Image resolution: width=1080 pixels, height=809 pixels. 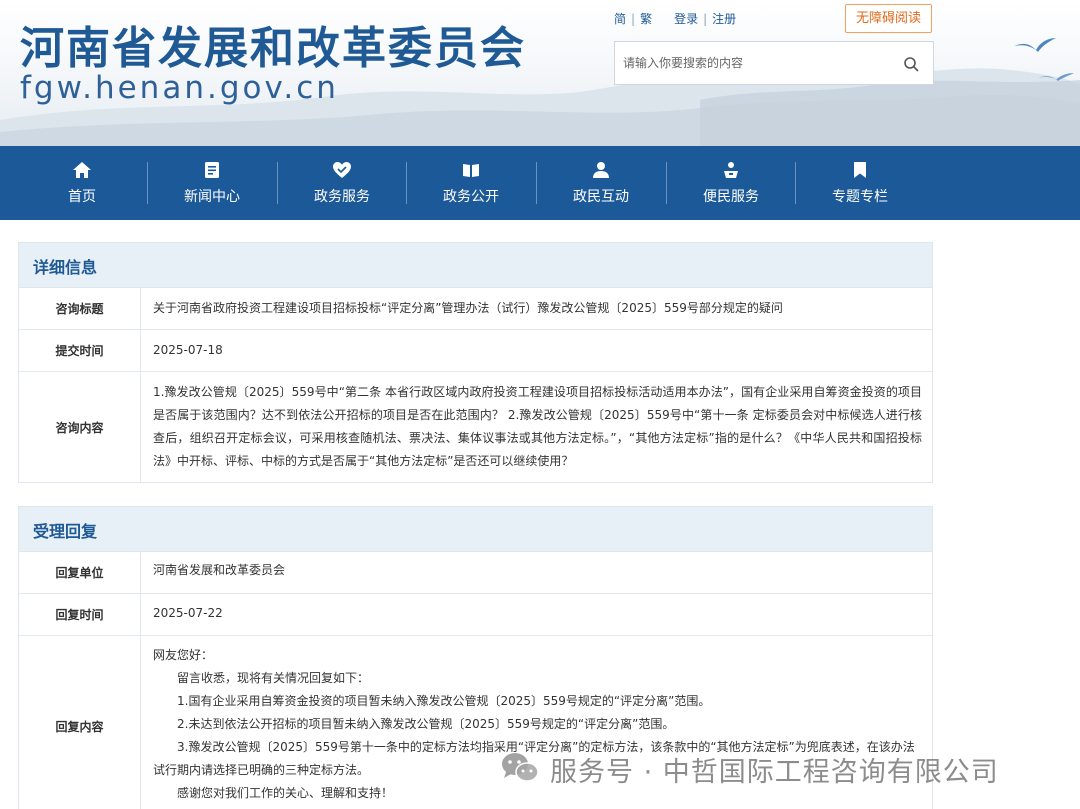 I want to click on site-domain: fgw.henan.gov.cn, so click(x=179, y=88).